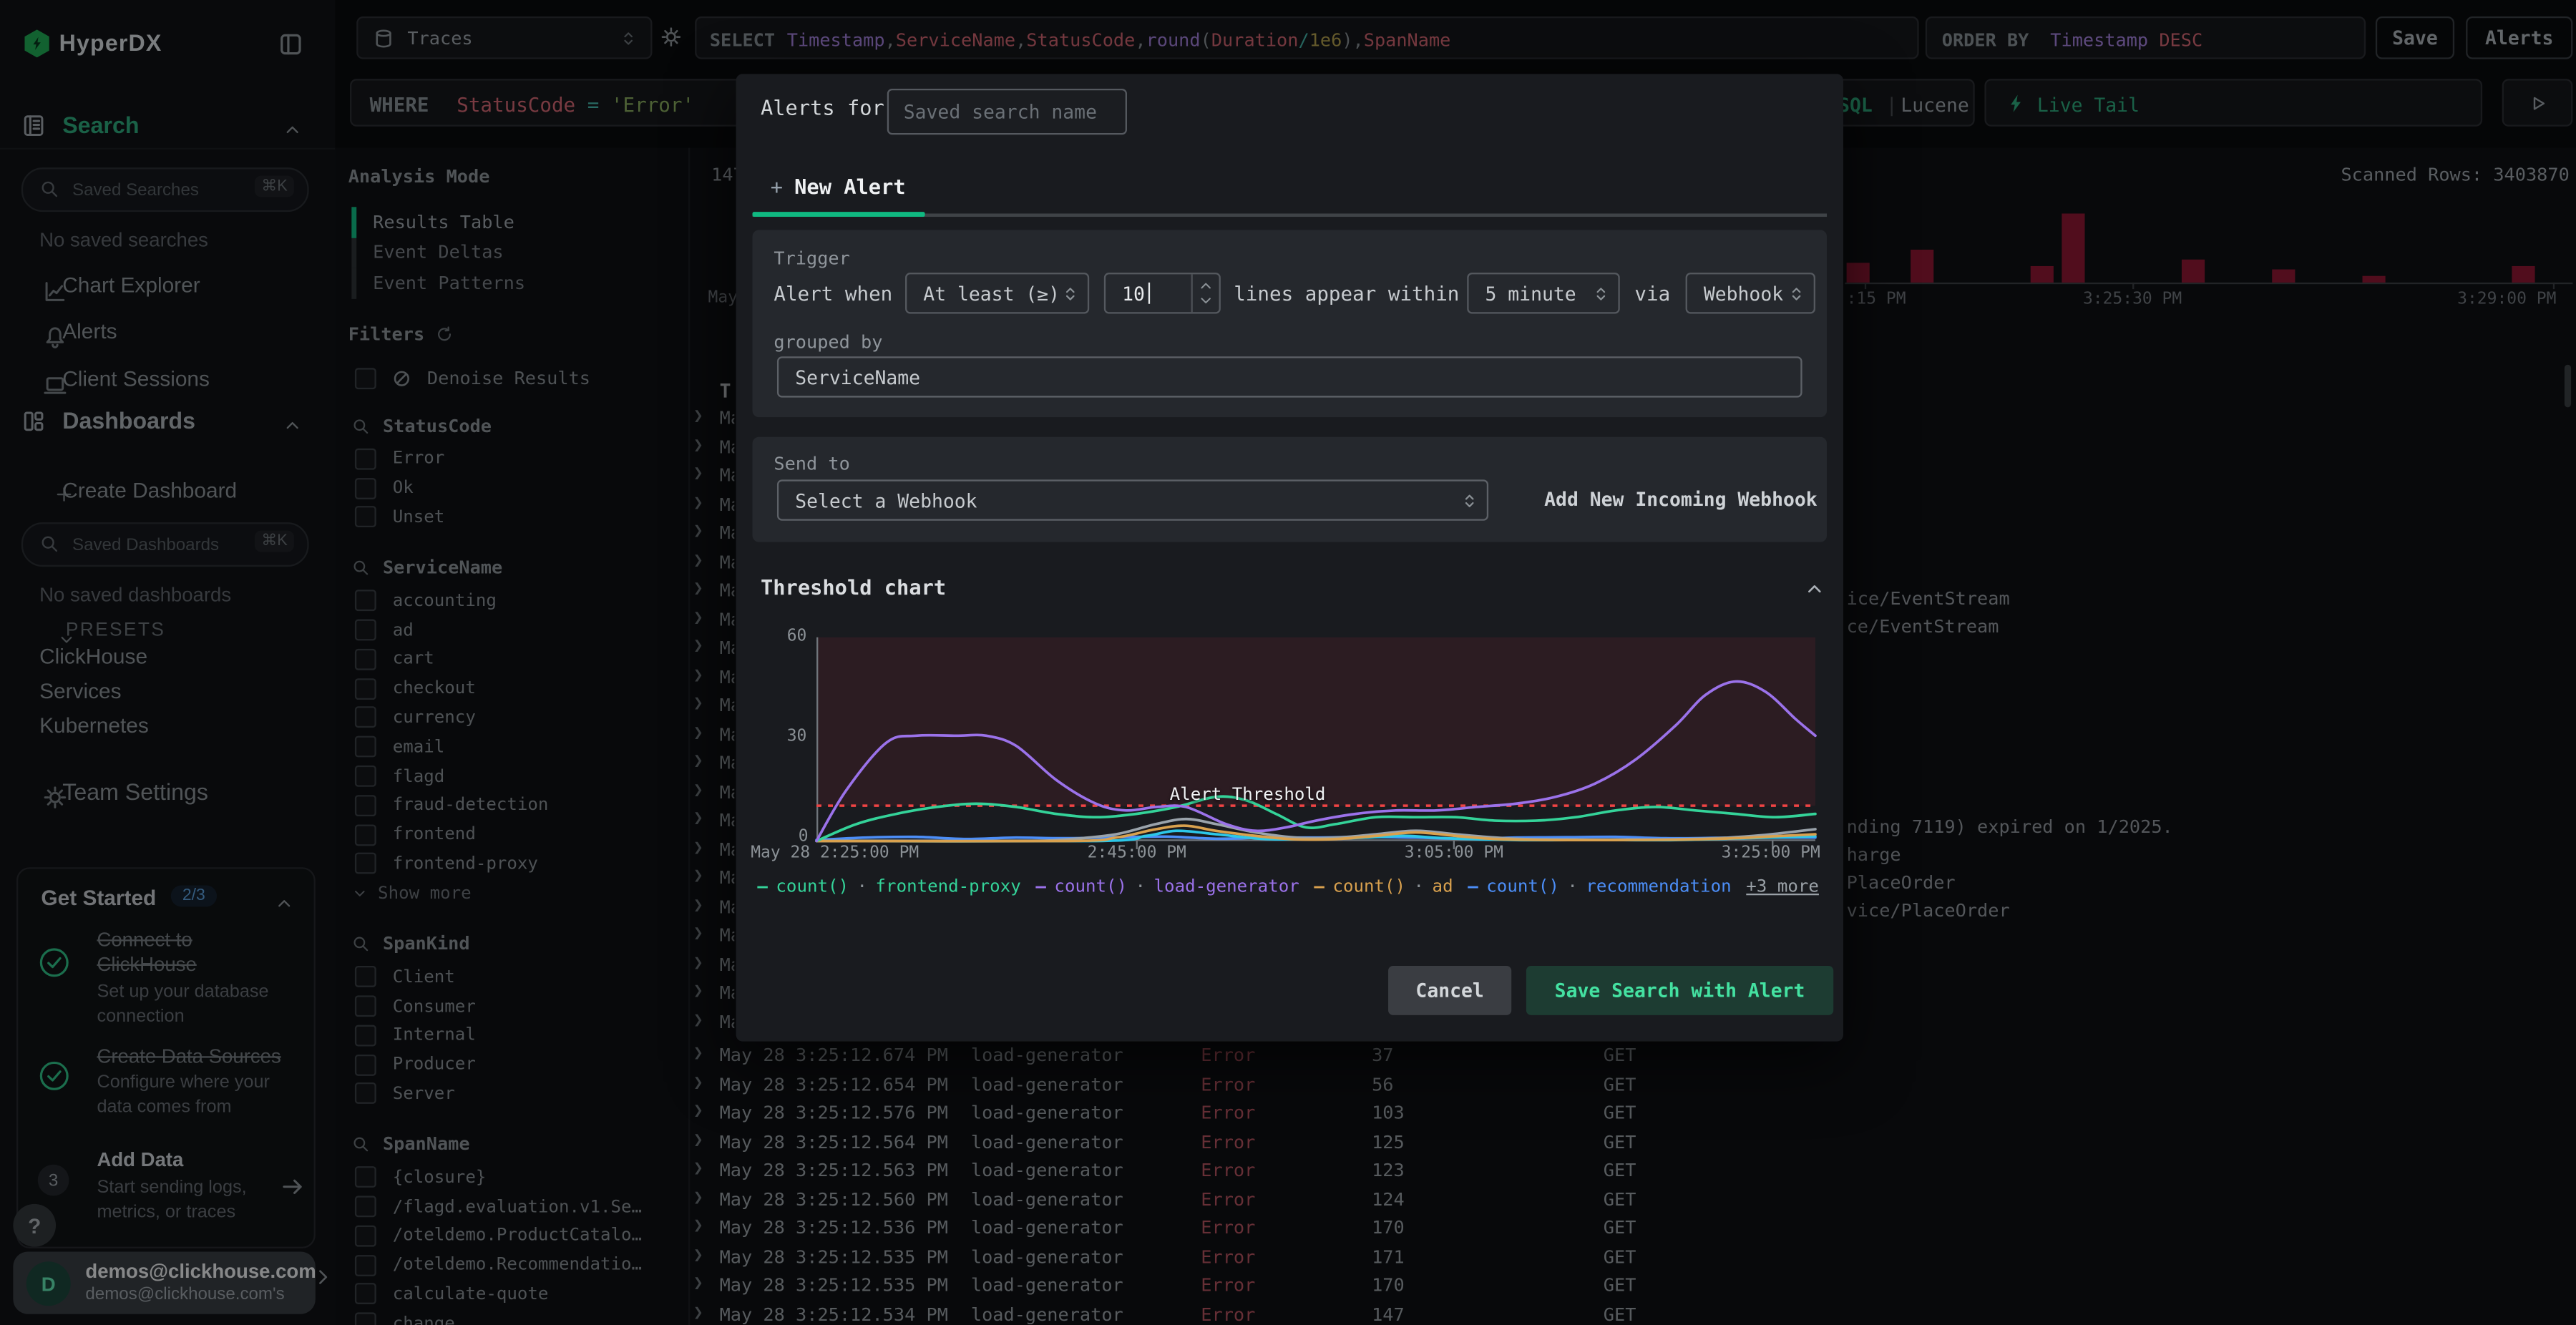 The image size is (2576, 1325). I want to click on stepper-up-icon, so click(1205, 286).